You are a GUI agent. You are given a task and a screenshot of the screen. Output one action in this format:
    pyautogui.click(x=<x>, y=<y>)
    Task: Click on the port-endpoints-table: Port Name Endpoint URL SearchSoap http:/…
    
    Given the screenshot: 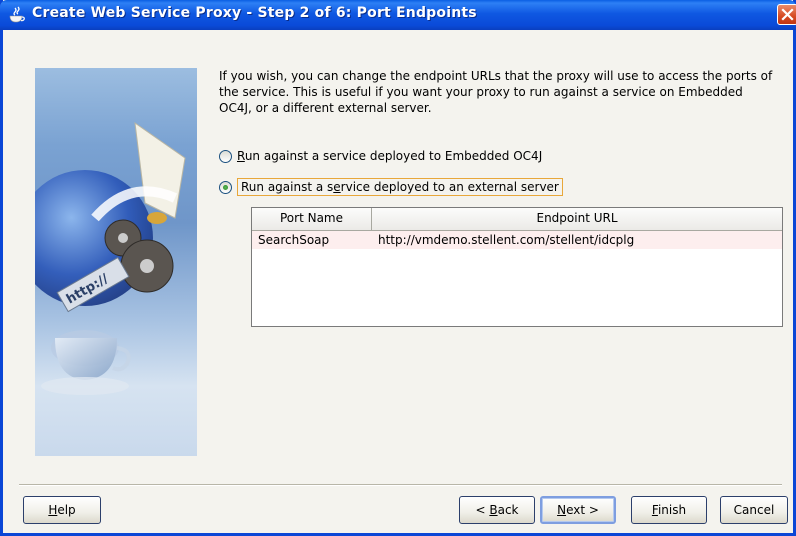 What is the action you would take?
    pyautogui.click(x=517, y=267)
    